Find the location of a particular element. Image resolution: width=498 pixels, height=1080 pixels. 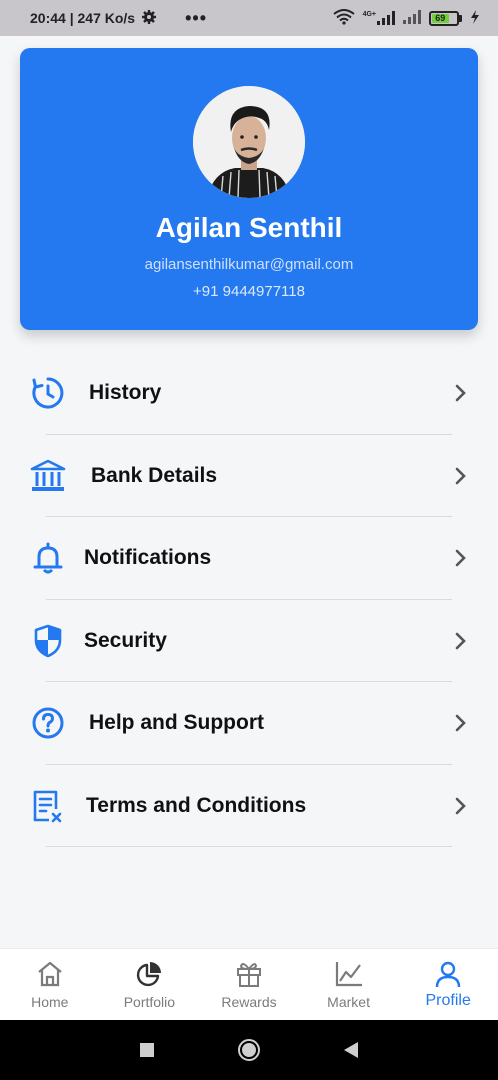

nav-portfolio: Portfolio is located at coordinates (150, 984).